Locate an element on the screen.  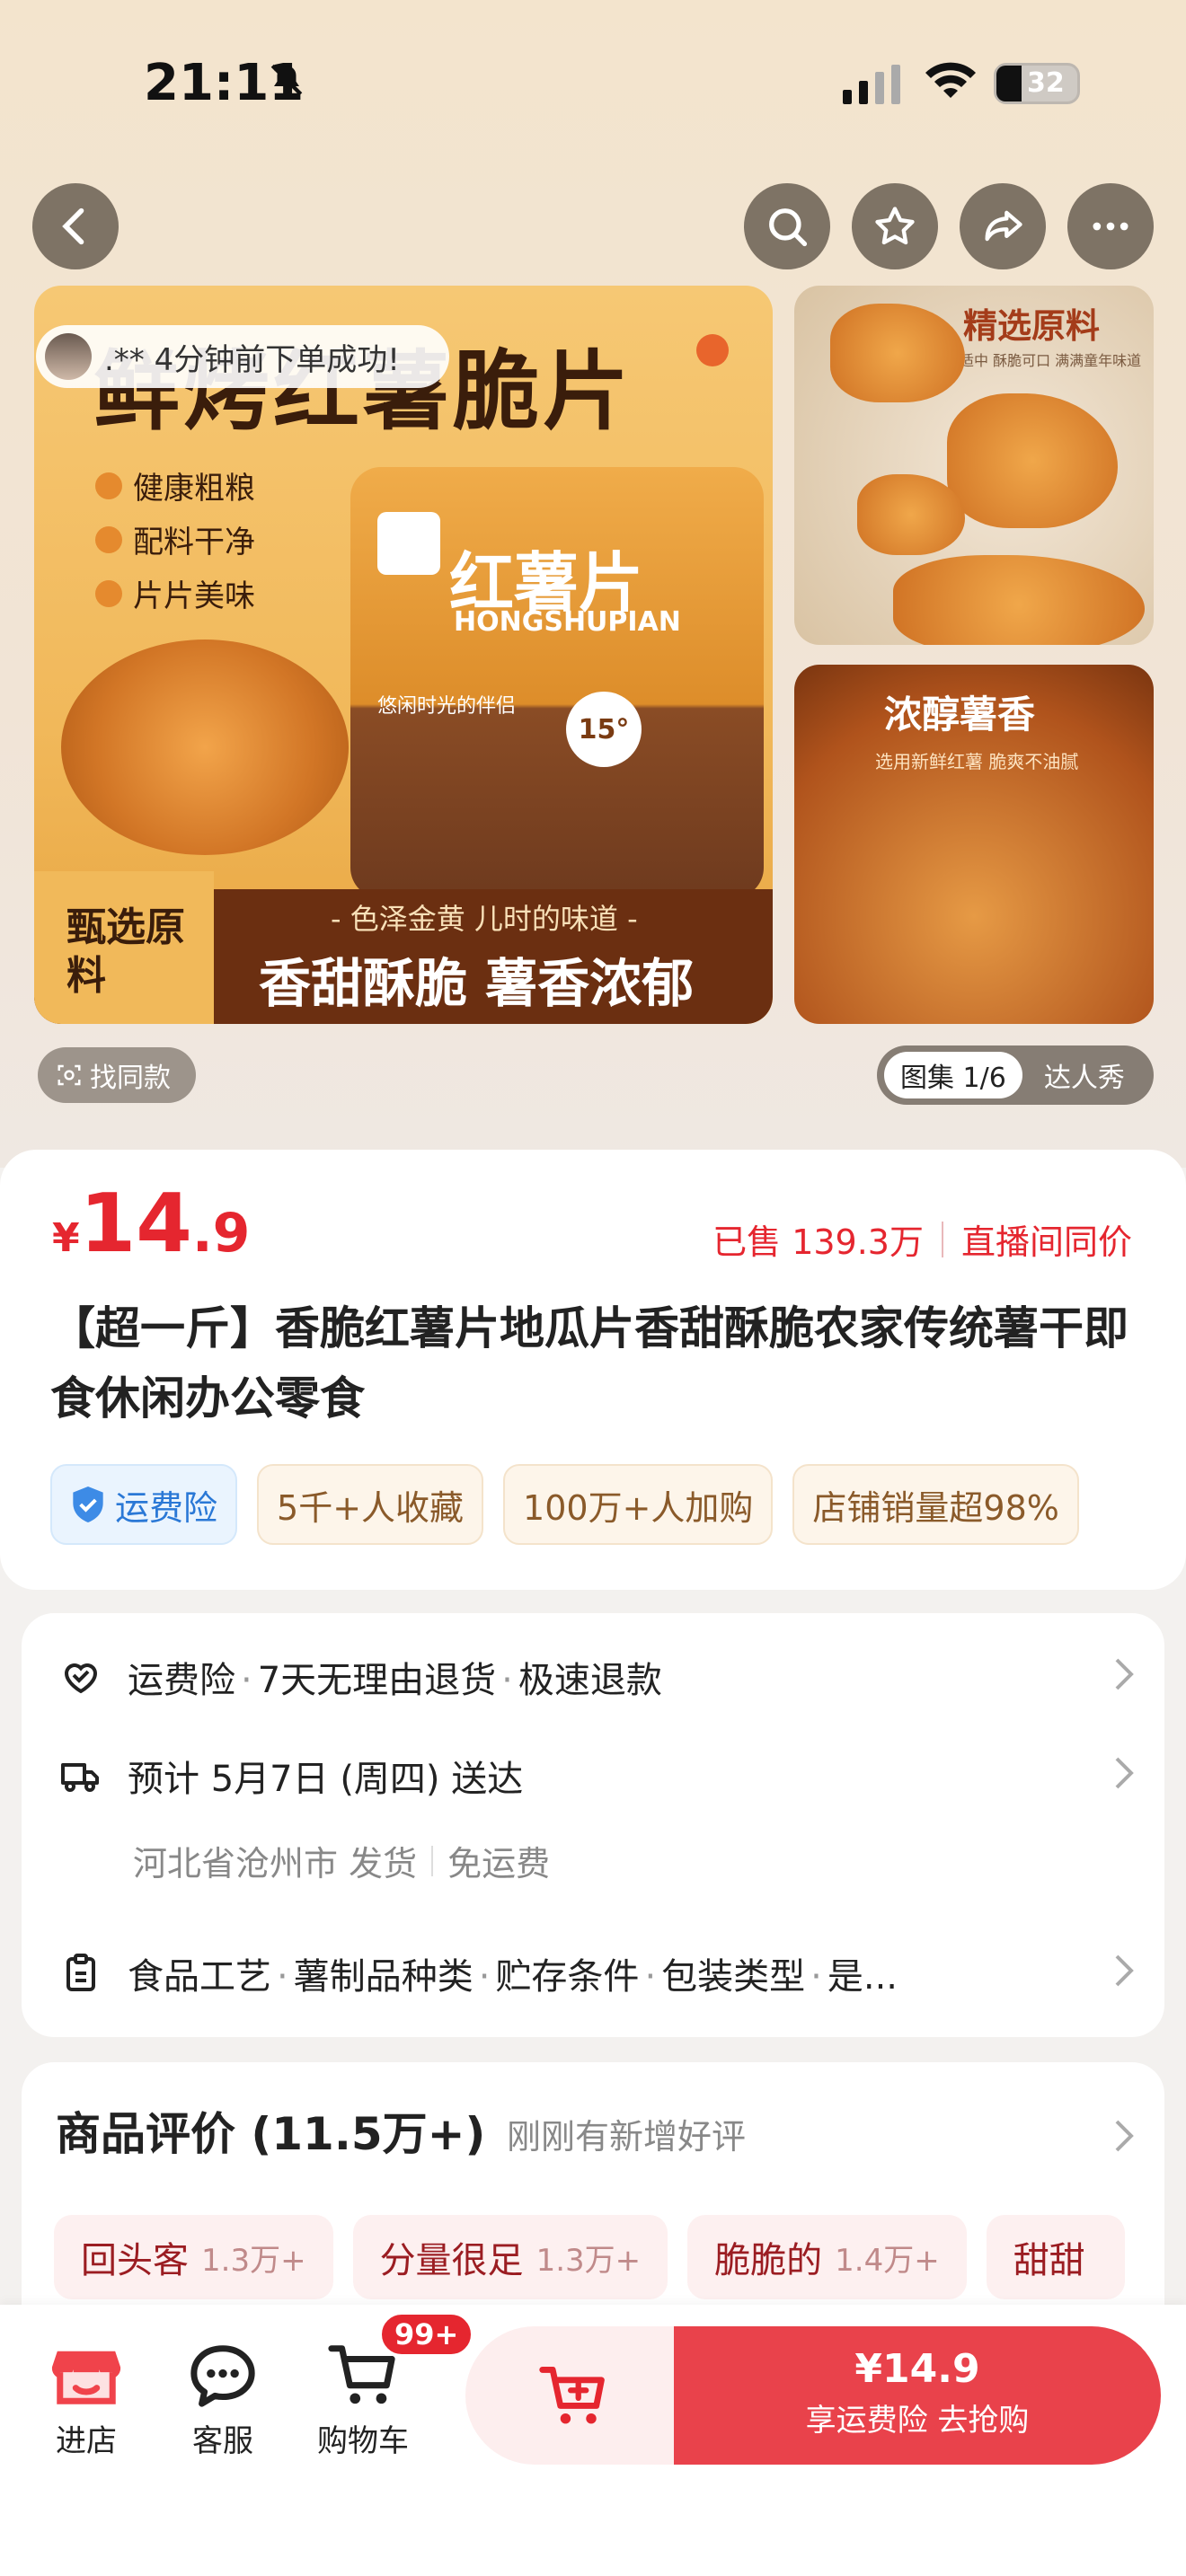
share-icon is located at coordinates (1003, 226).